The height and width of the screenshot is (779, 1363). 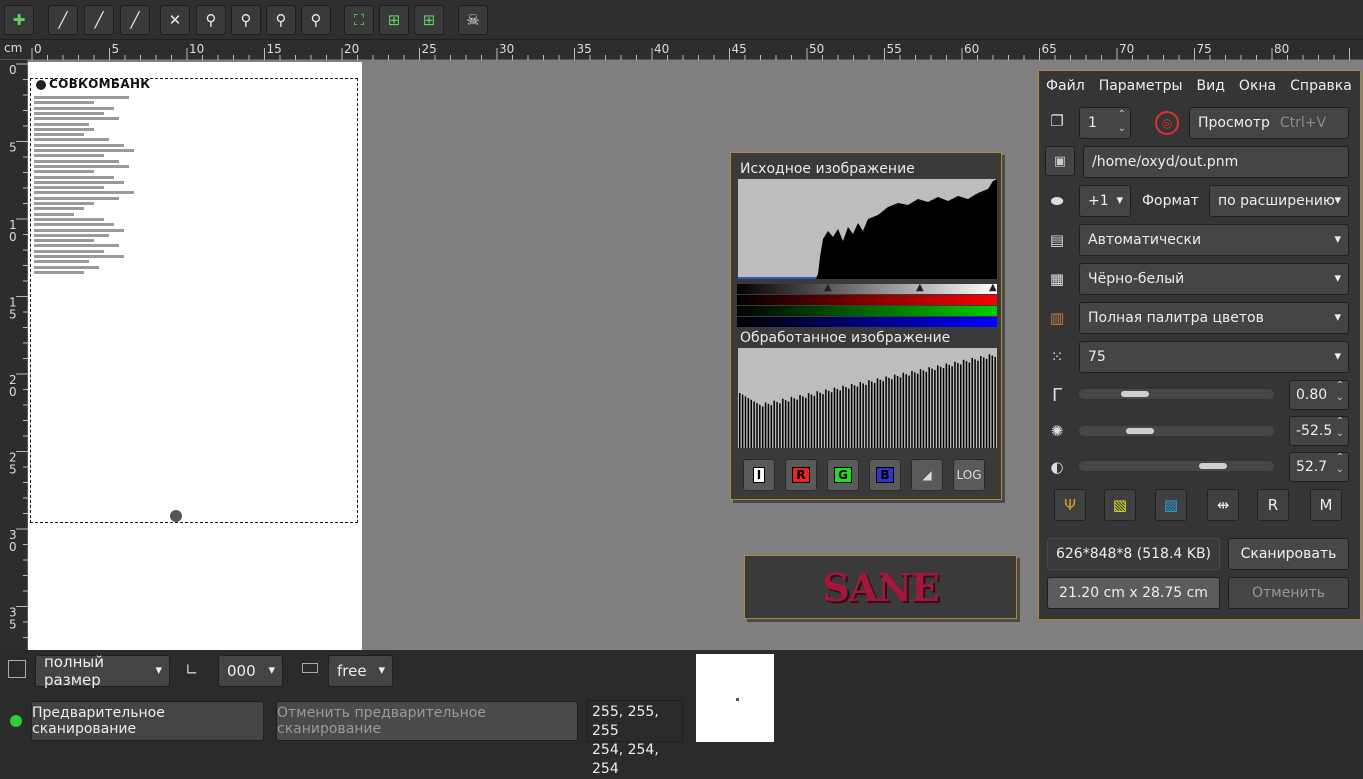 What do you see at coordinates (867, 304) in the screenshot?
I see `color-gradients: ▲ ▲ ▲` at bounding box center [867, 304].